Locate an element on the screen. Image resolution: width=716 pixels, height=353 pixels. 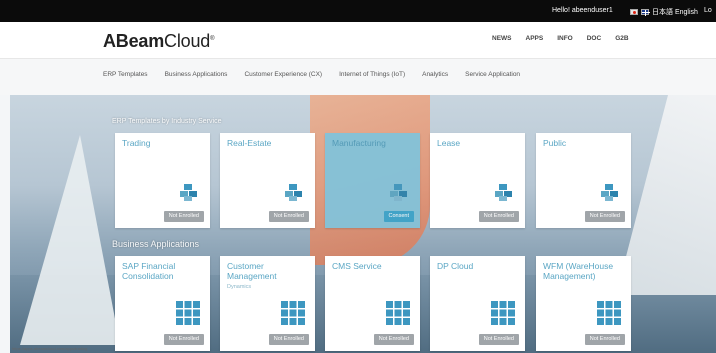
tile-sap-financial-consolidation: SAP Financial Consolidation Not Enrolled is located at coordinates (162, 303).